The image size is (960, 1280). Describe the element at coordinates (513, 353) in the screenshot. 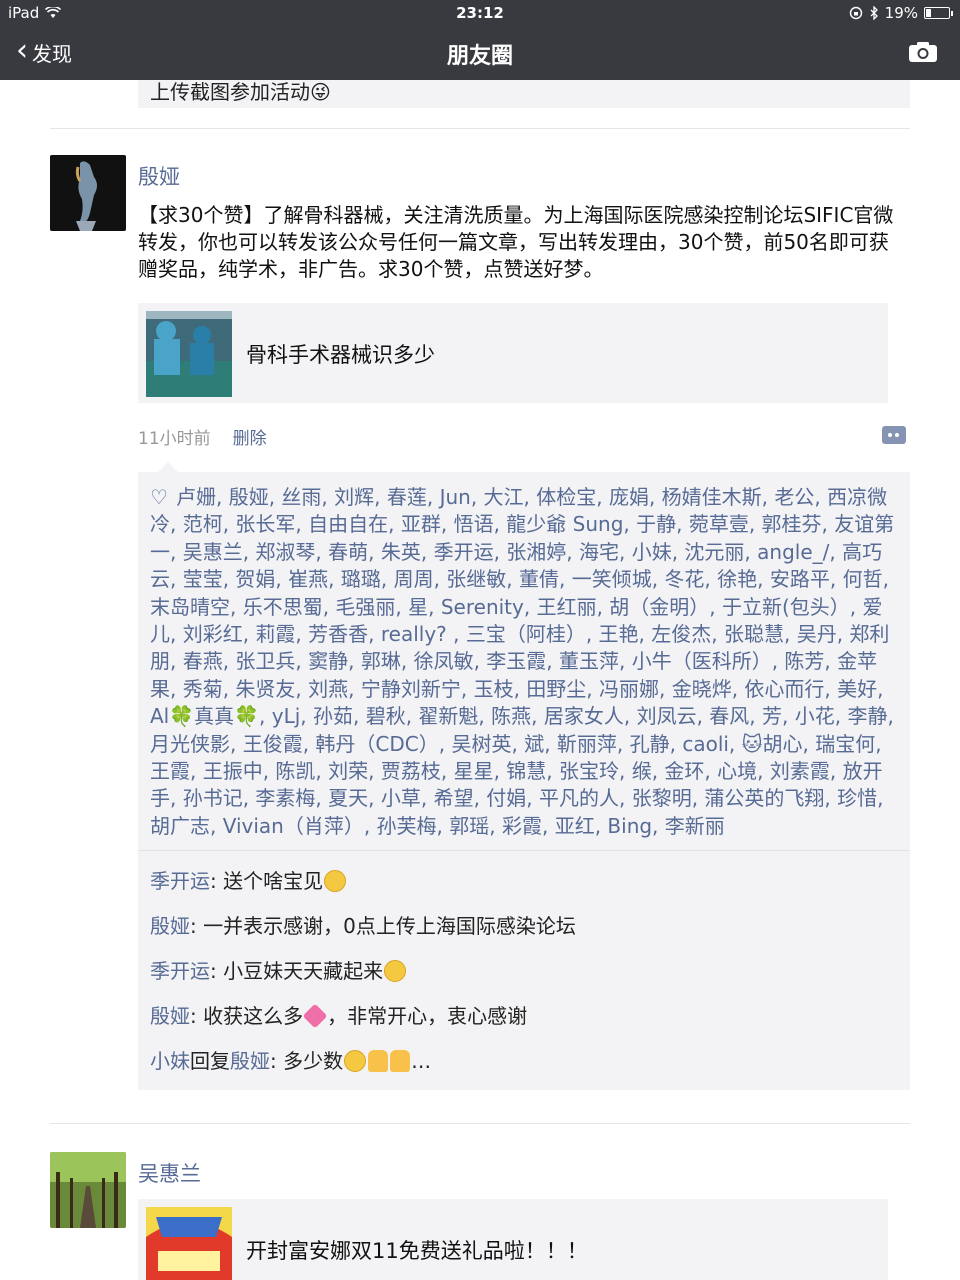

I see `link-card: 骨科手术器械识多少` at that location.